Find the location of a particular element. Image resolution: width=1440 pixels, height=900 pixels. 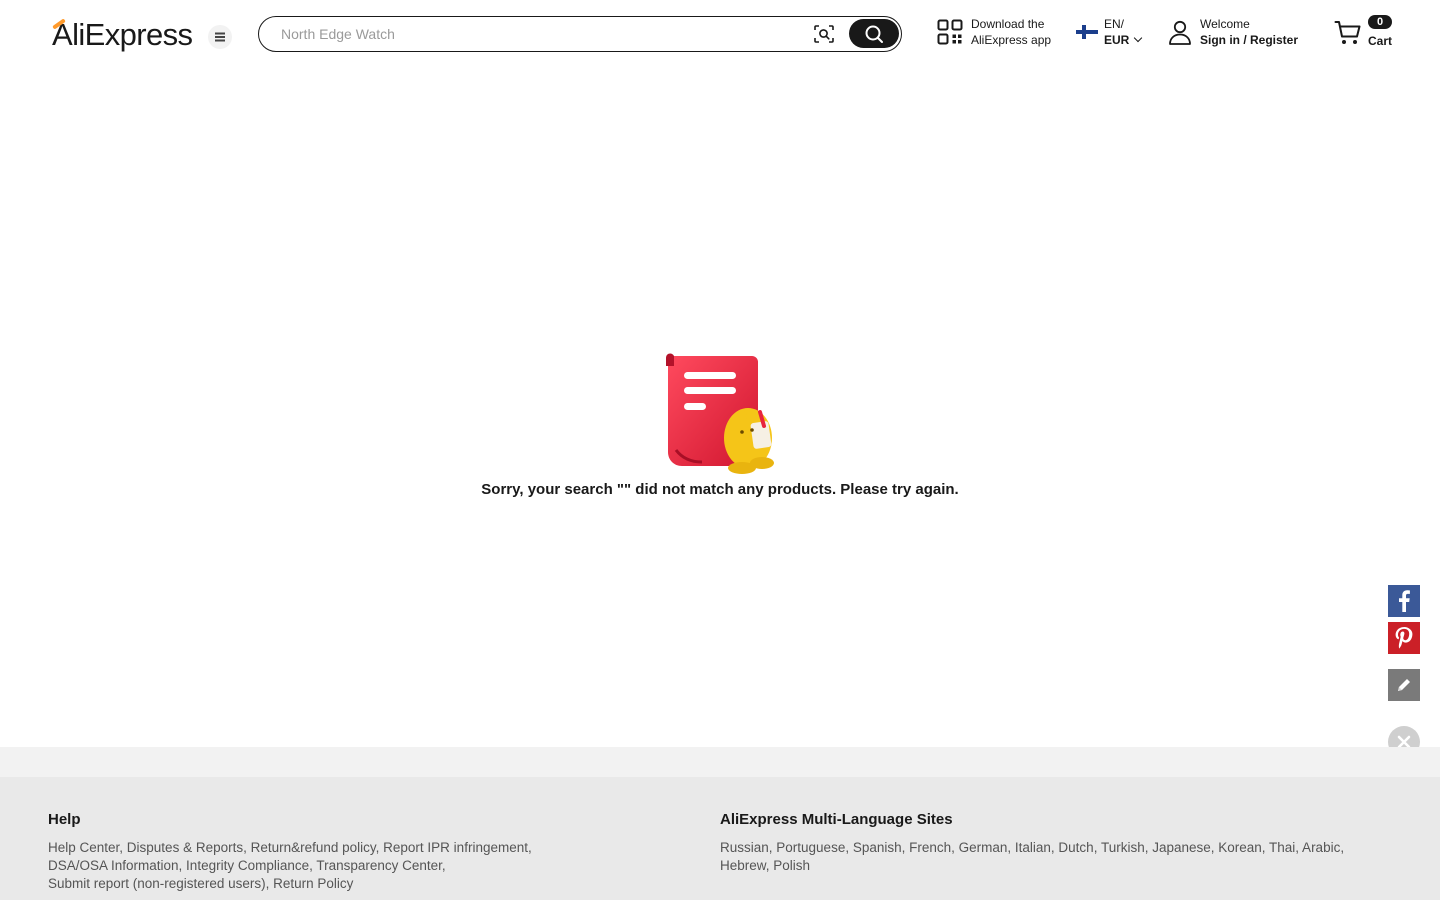

site-header: AliExpress Download the AliEx is located at coordinates (720, 34).